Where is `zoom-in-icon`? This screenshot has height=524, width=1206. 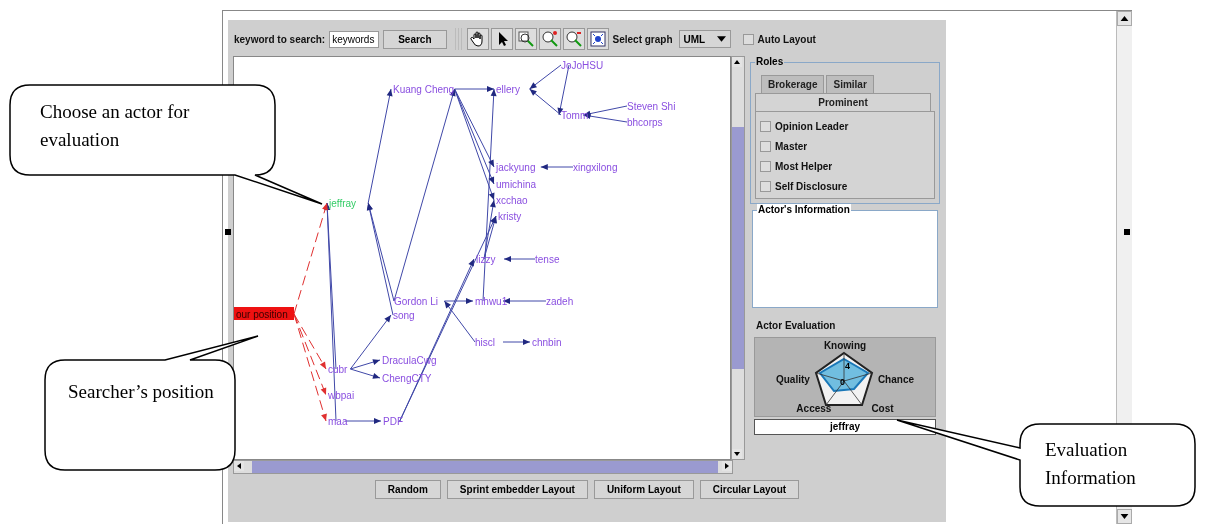 zoom-in-icon is located at coordinates (549, 39).